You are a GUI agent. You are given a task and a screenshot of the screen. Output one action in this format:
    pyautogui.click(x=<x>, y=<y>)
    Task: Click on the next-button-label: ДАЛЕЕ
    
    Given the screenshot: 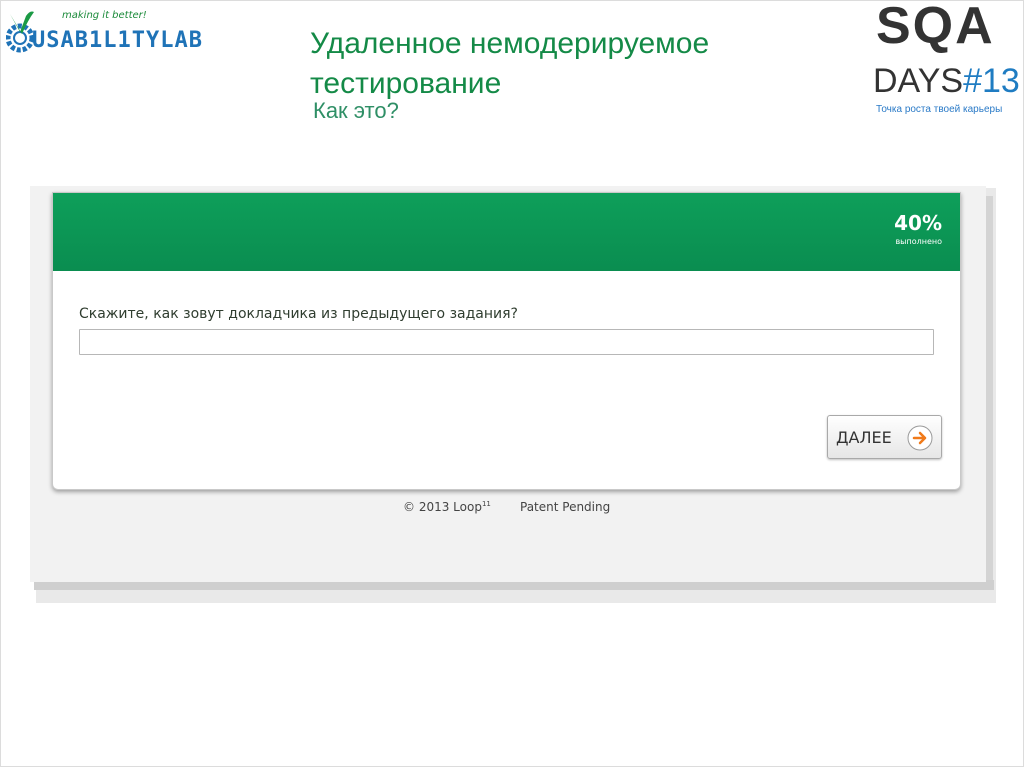 What is the action you would take?
    pyautogui.click(x=864, y=437)
    